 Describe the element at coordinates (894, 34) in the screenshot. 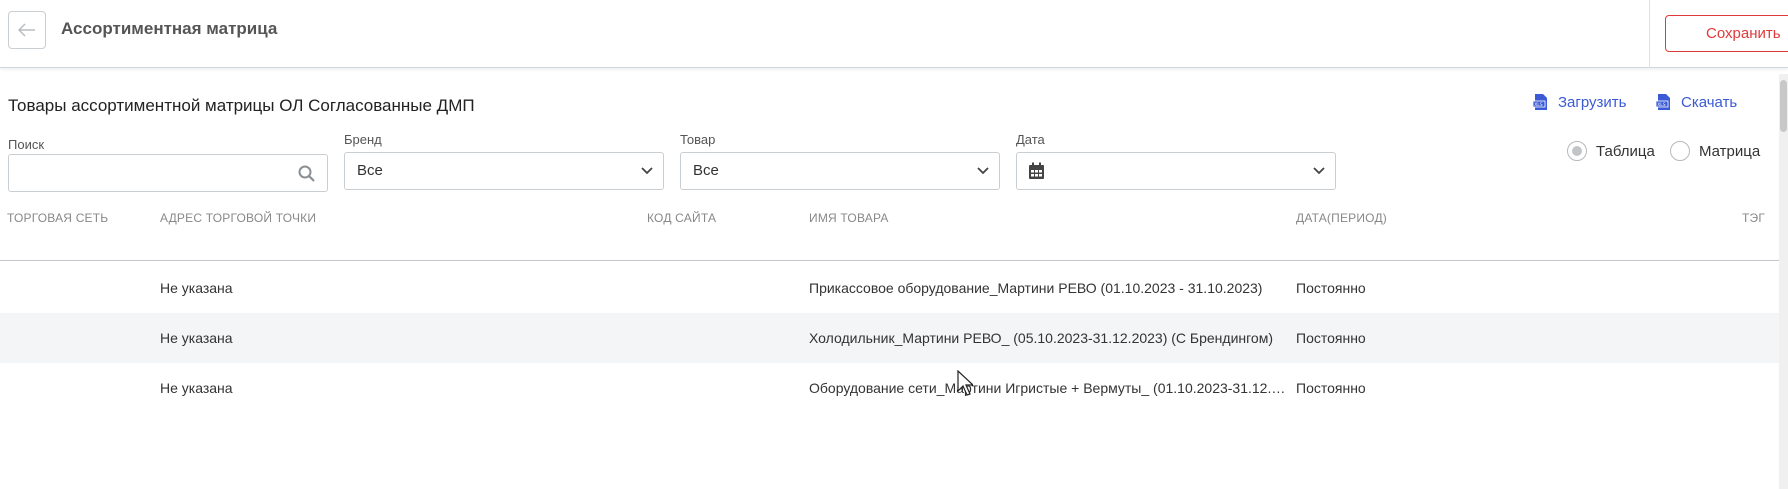

I see `top-header: Ассортиментная матрица Сохранить` at that location.